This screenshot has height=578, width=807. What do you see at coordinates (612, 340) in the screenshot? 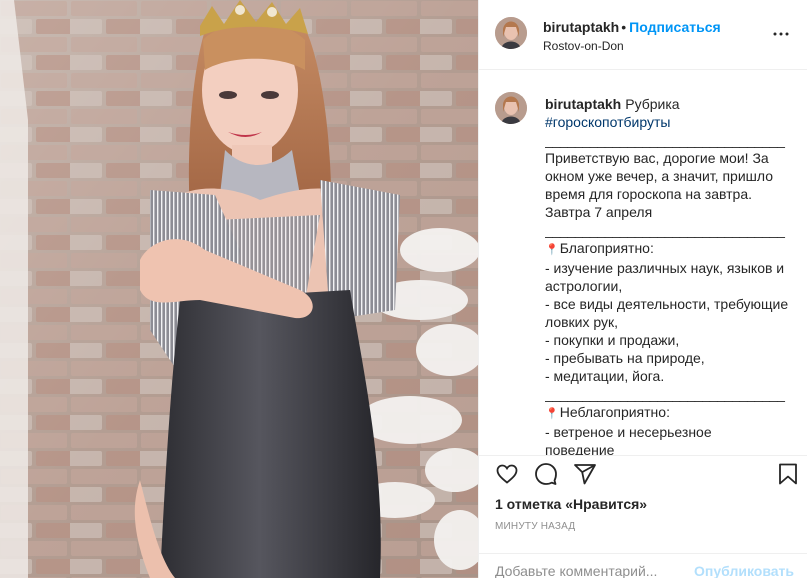
I see `favorable-line: - покупки и продажи,` at bounding box center [612, 340].